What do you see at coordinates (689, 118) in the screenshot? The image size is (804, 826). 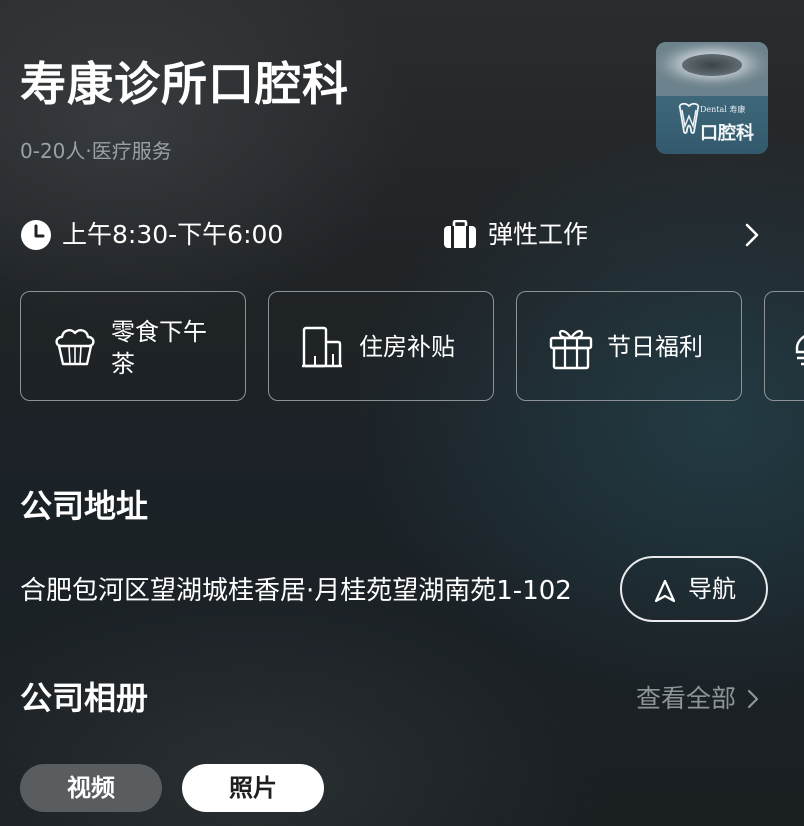 I see `tooth-icon` at bounding box center [689, 118].